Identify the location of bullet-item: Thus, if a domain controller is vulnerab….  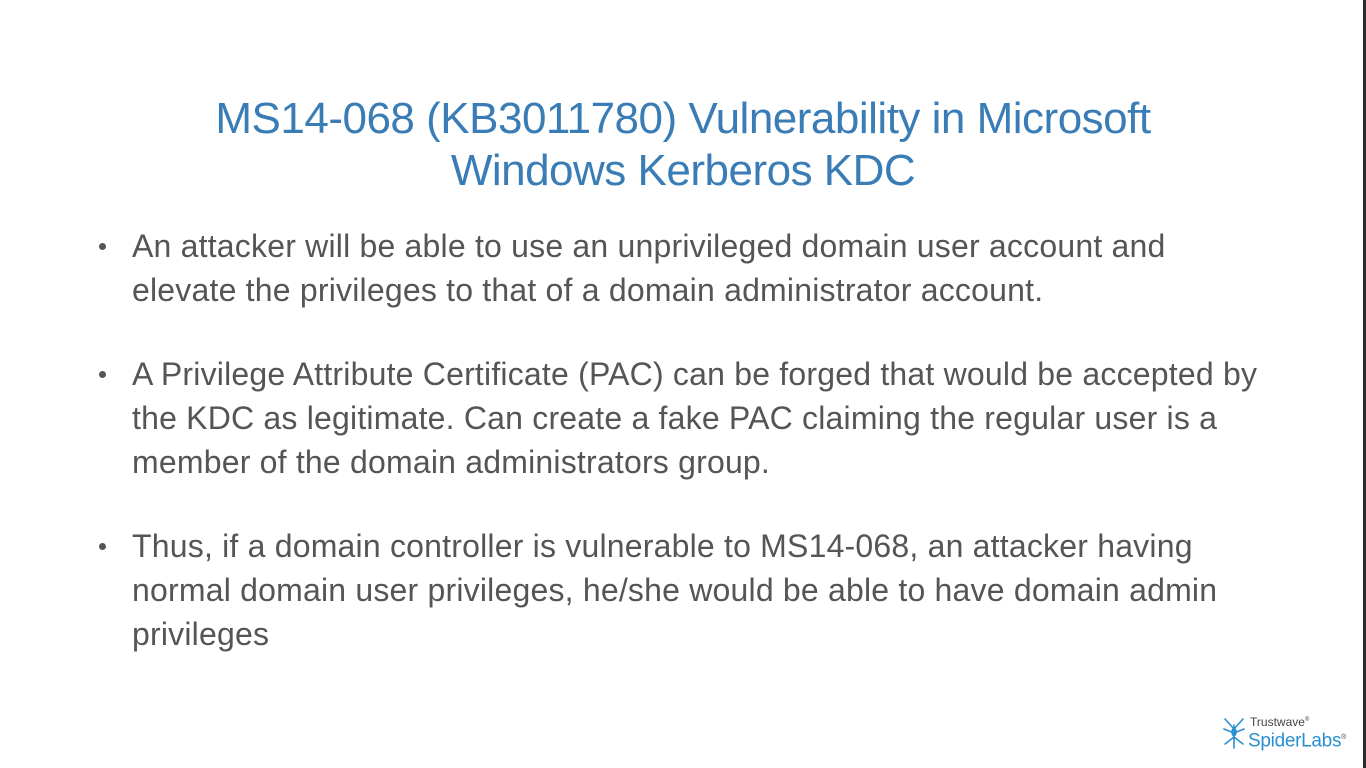
(681, 590).